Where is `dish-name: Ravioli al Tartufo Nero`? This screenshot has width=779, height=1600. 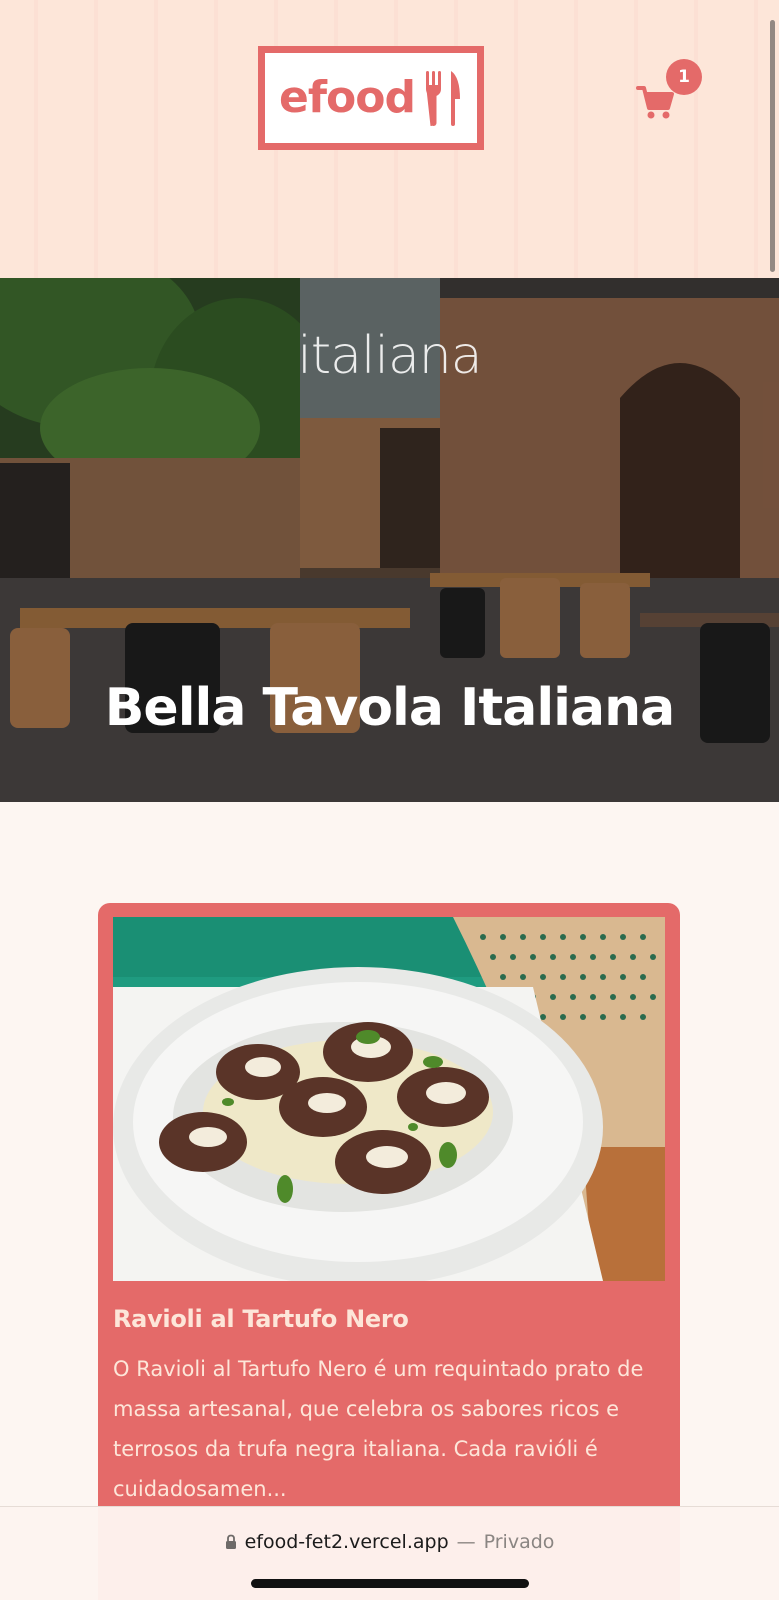
dish-name: Ravioli al Tartufo Nero is located at coordinates (261, 1319).